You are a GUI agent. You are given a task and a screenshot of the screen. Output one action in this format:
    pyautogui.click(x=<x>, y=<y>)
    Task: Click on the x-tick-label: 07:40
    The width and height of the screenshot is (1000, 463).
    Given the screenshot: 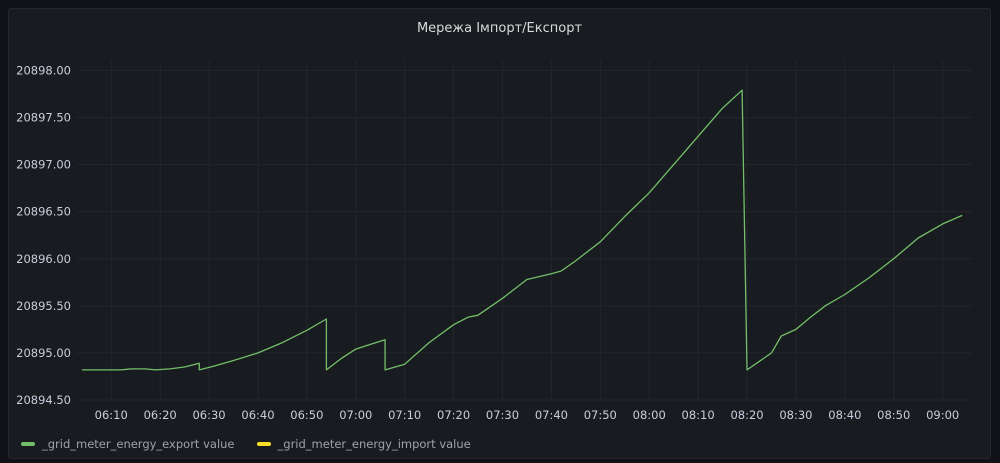 What is the action you would take?
    pyautogui.click(x=551, y=415)
    